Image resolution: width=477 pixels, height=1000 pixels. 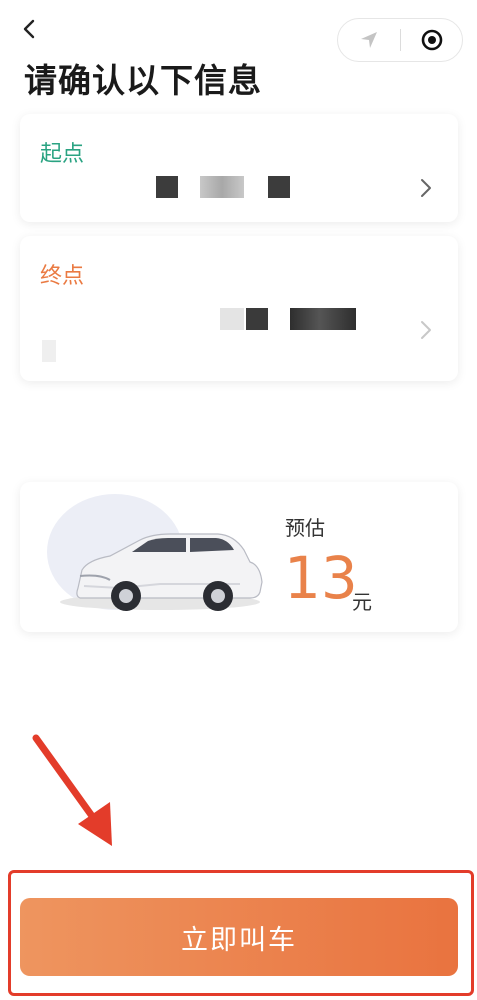 I want to click on origin-label: 起点, so click(x=62, y=154).